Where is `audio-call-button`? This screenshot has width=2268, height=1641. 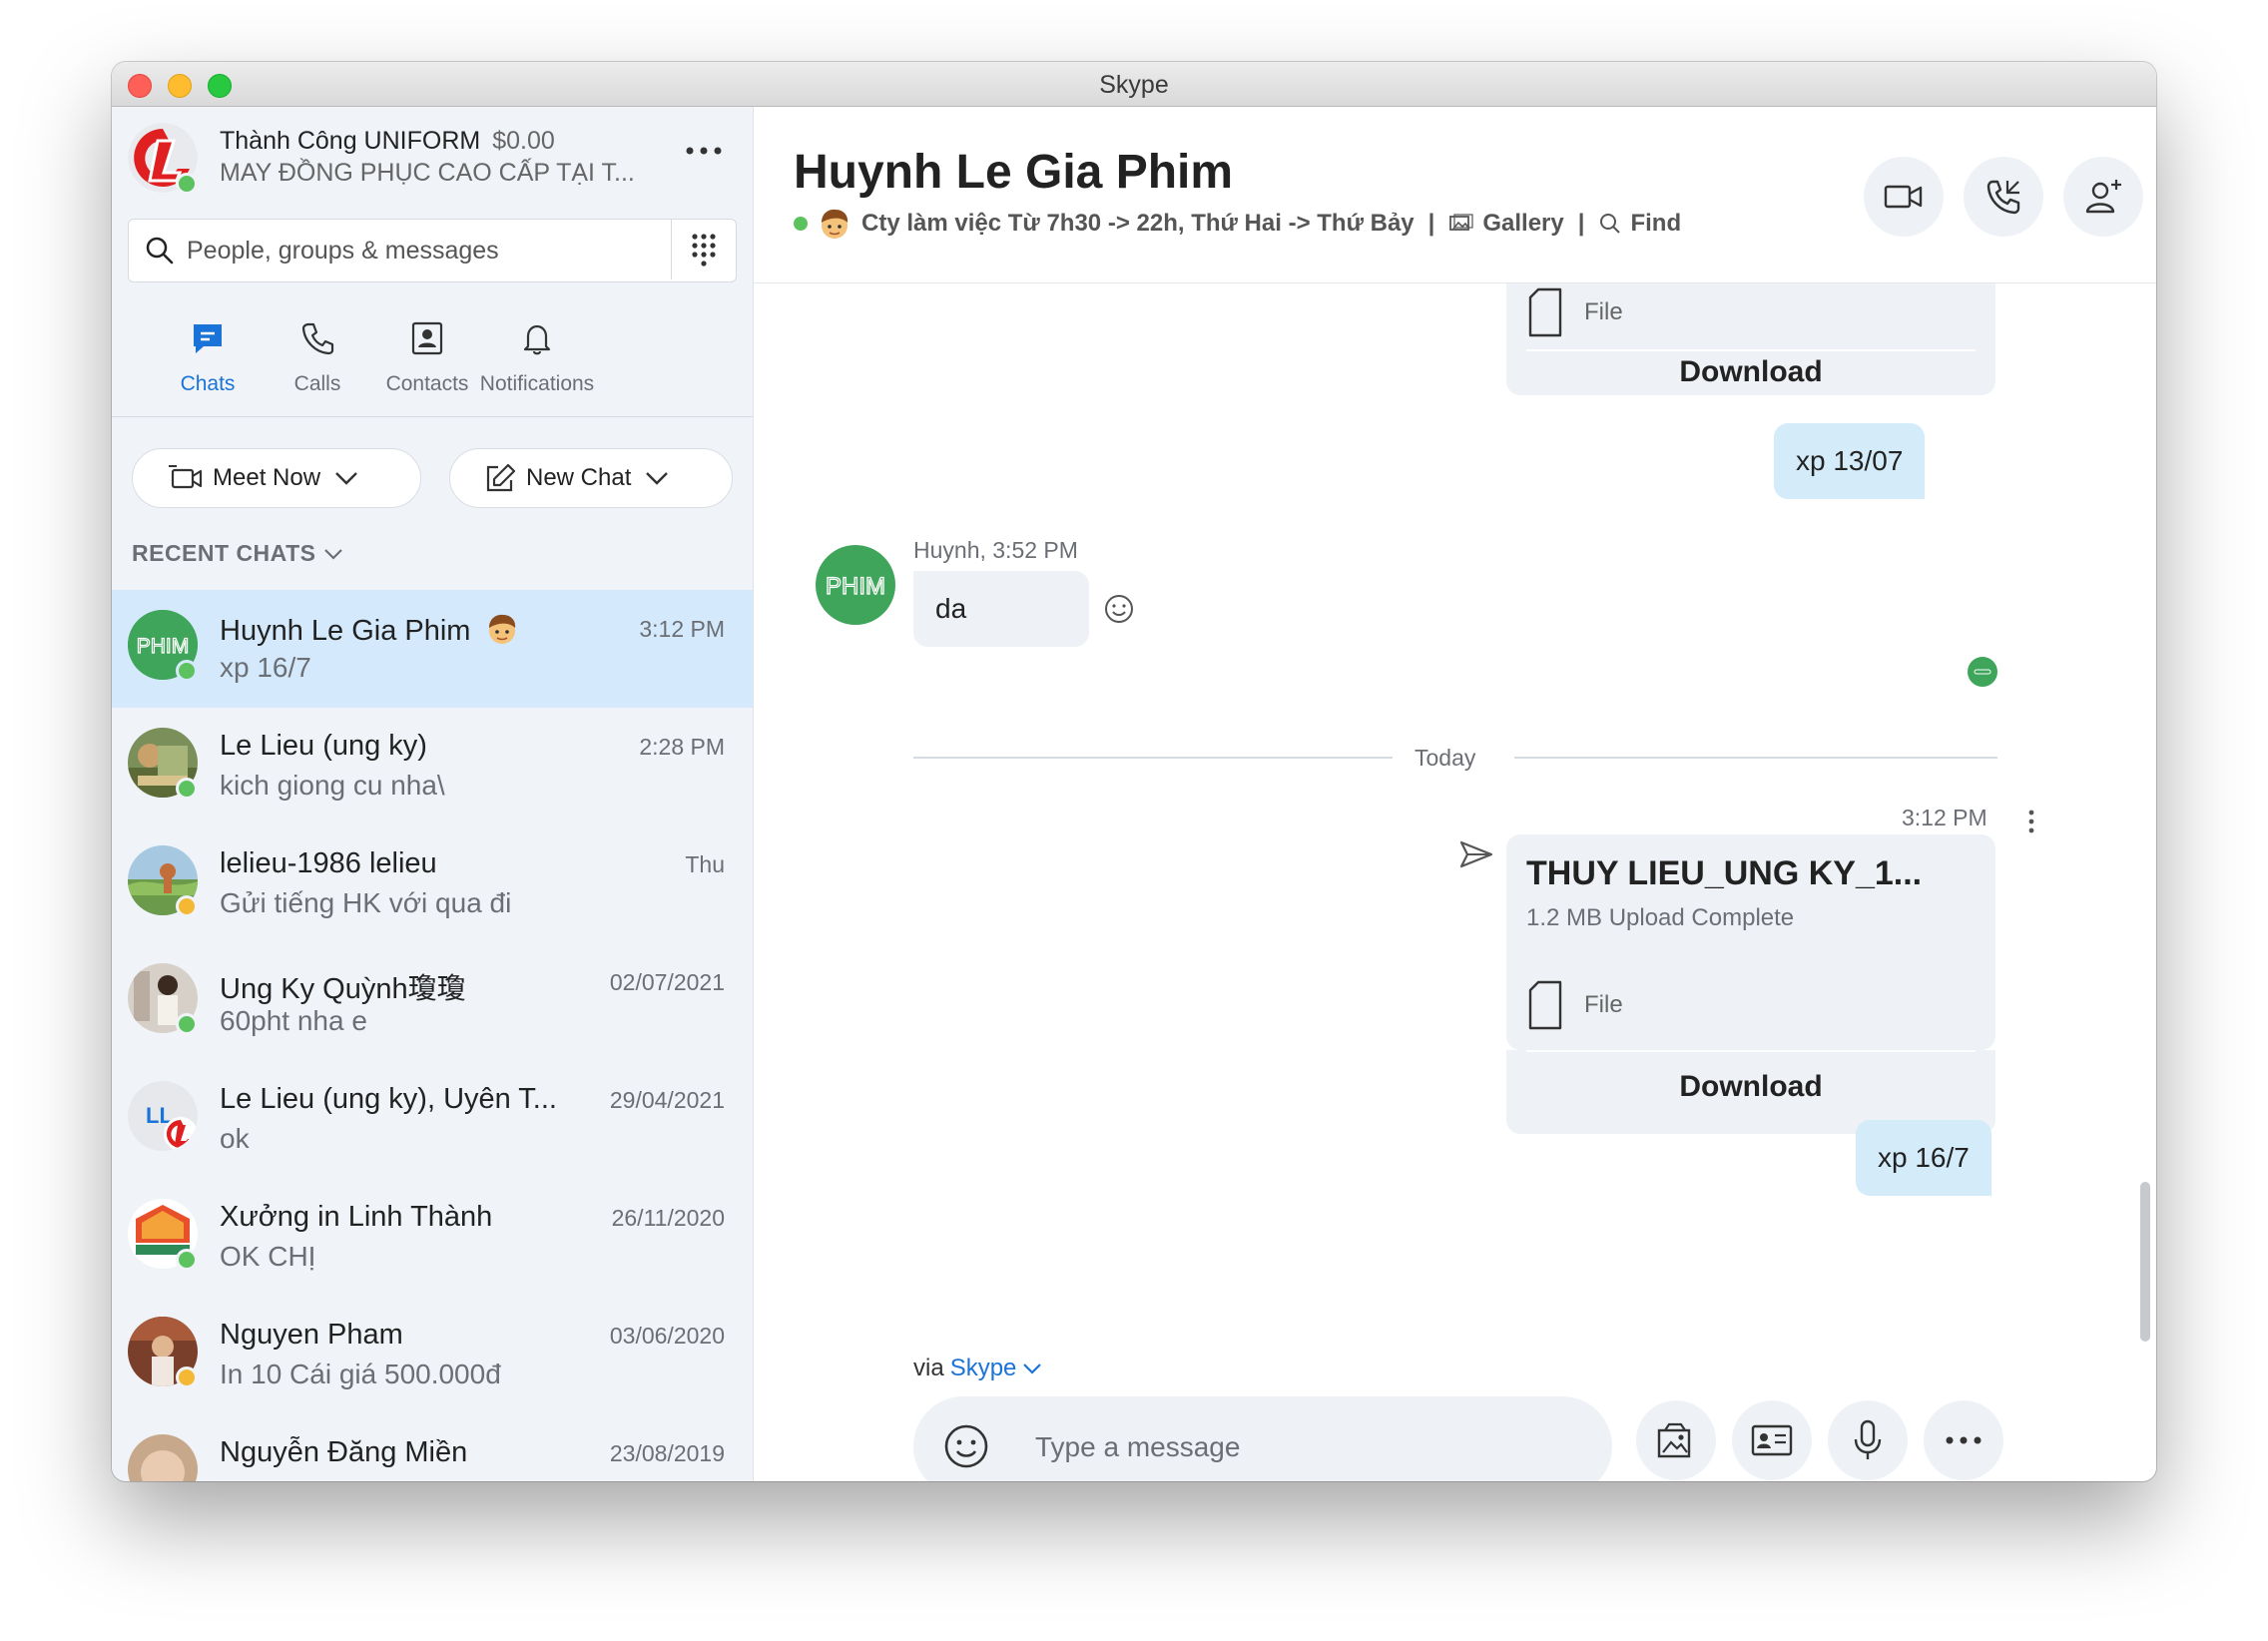 audio-call-button is located at coordinates (2003, 197).